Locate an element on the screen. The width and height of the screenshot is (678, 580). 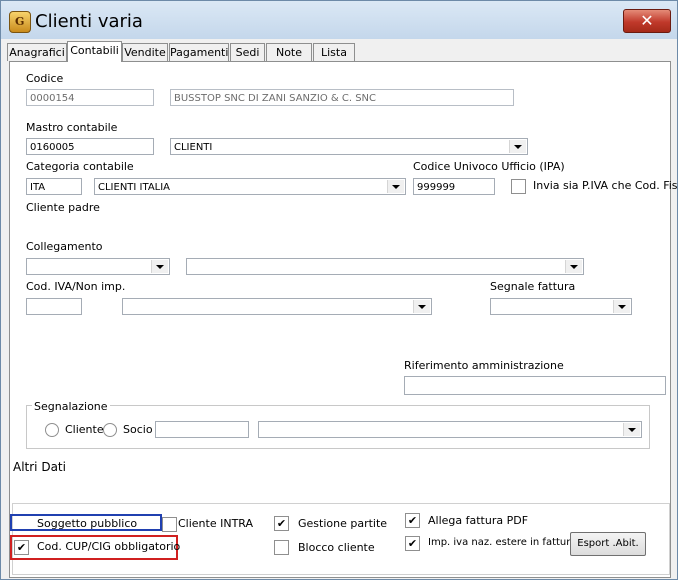
socio-radio is located at coordinates (110, 430).